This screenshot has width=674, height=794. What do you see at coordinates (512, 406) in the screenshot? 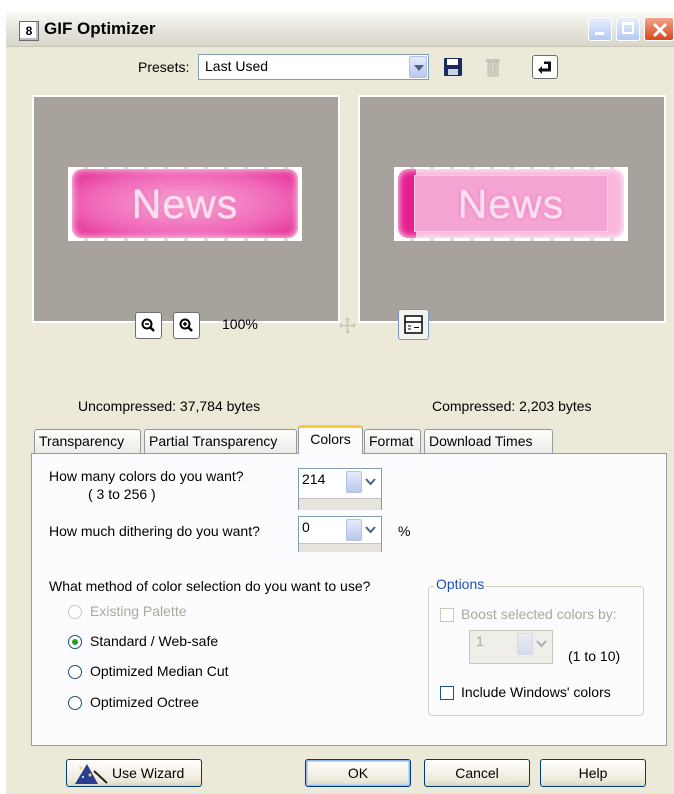
I see `compressed-size: Compressed: 2,203 bytes` at bounding box center [512, 406].